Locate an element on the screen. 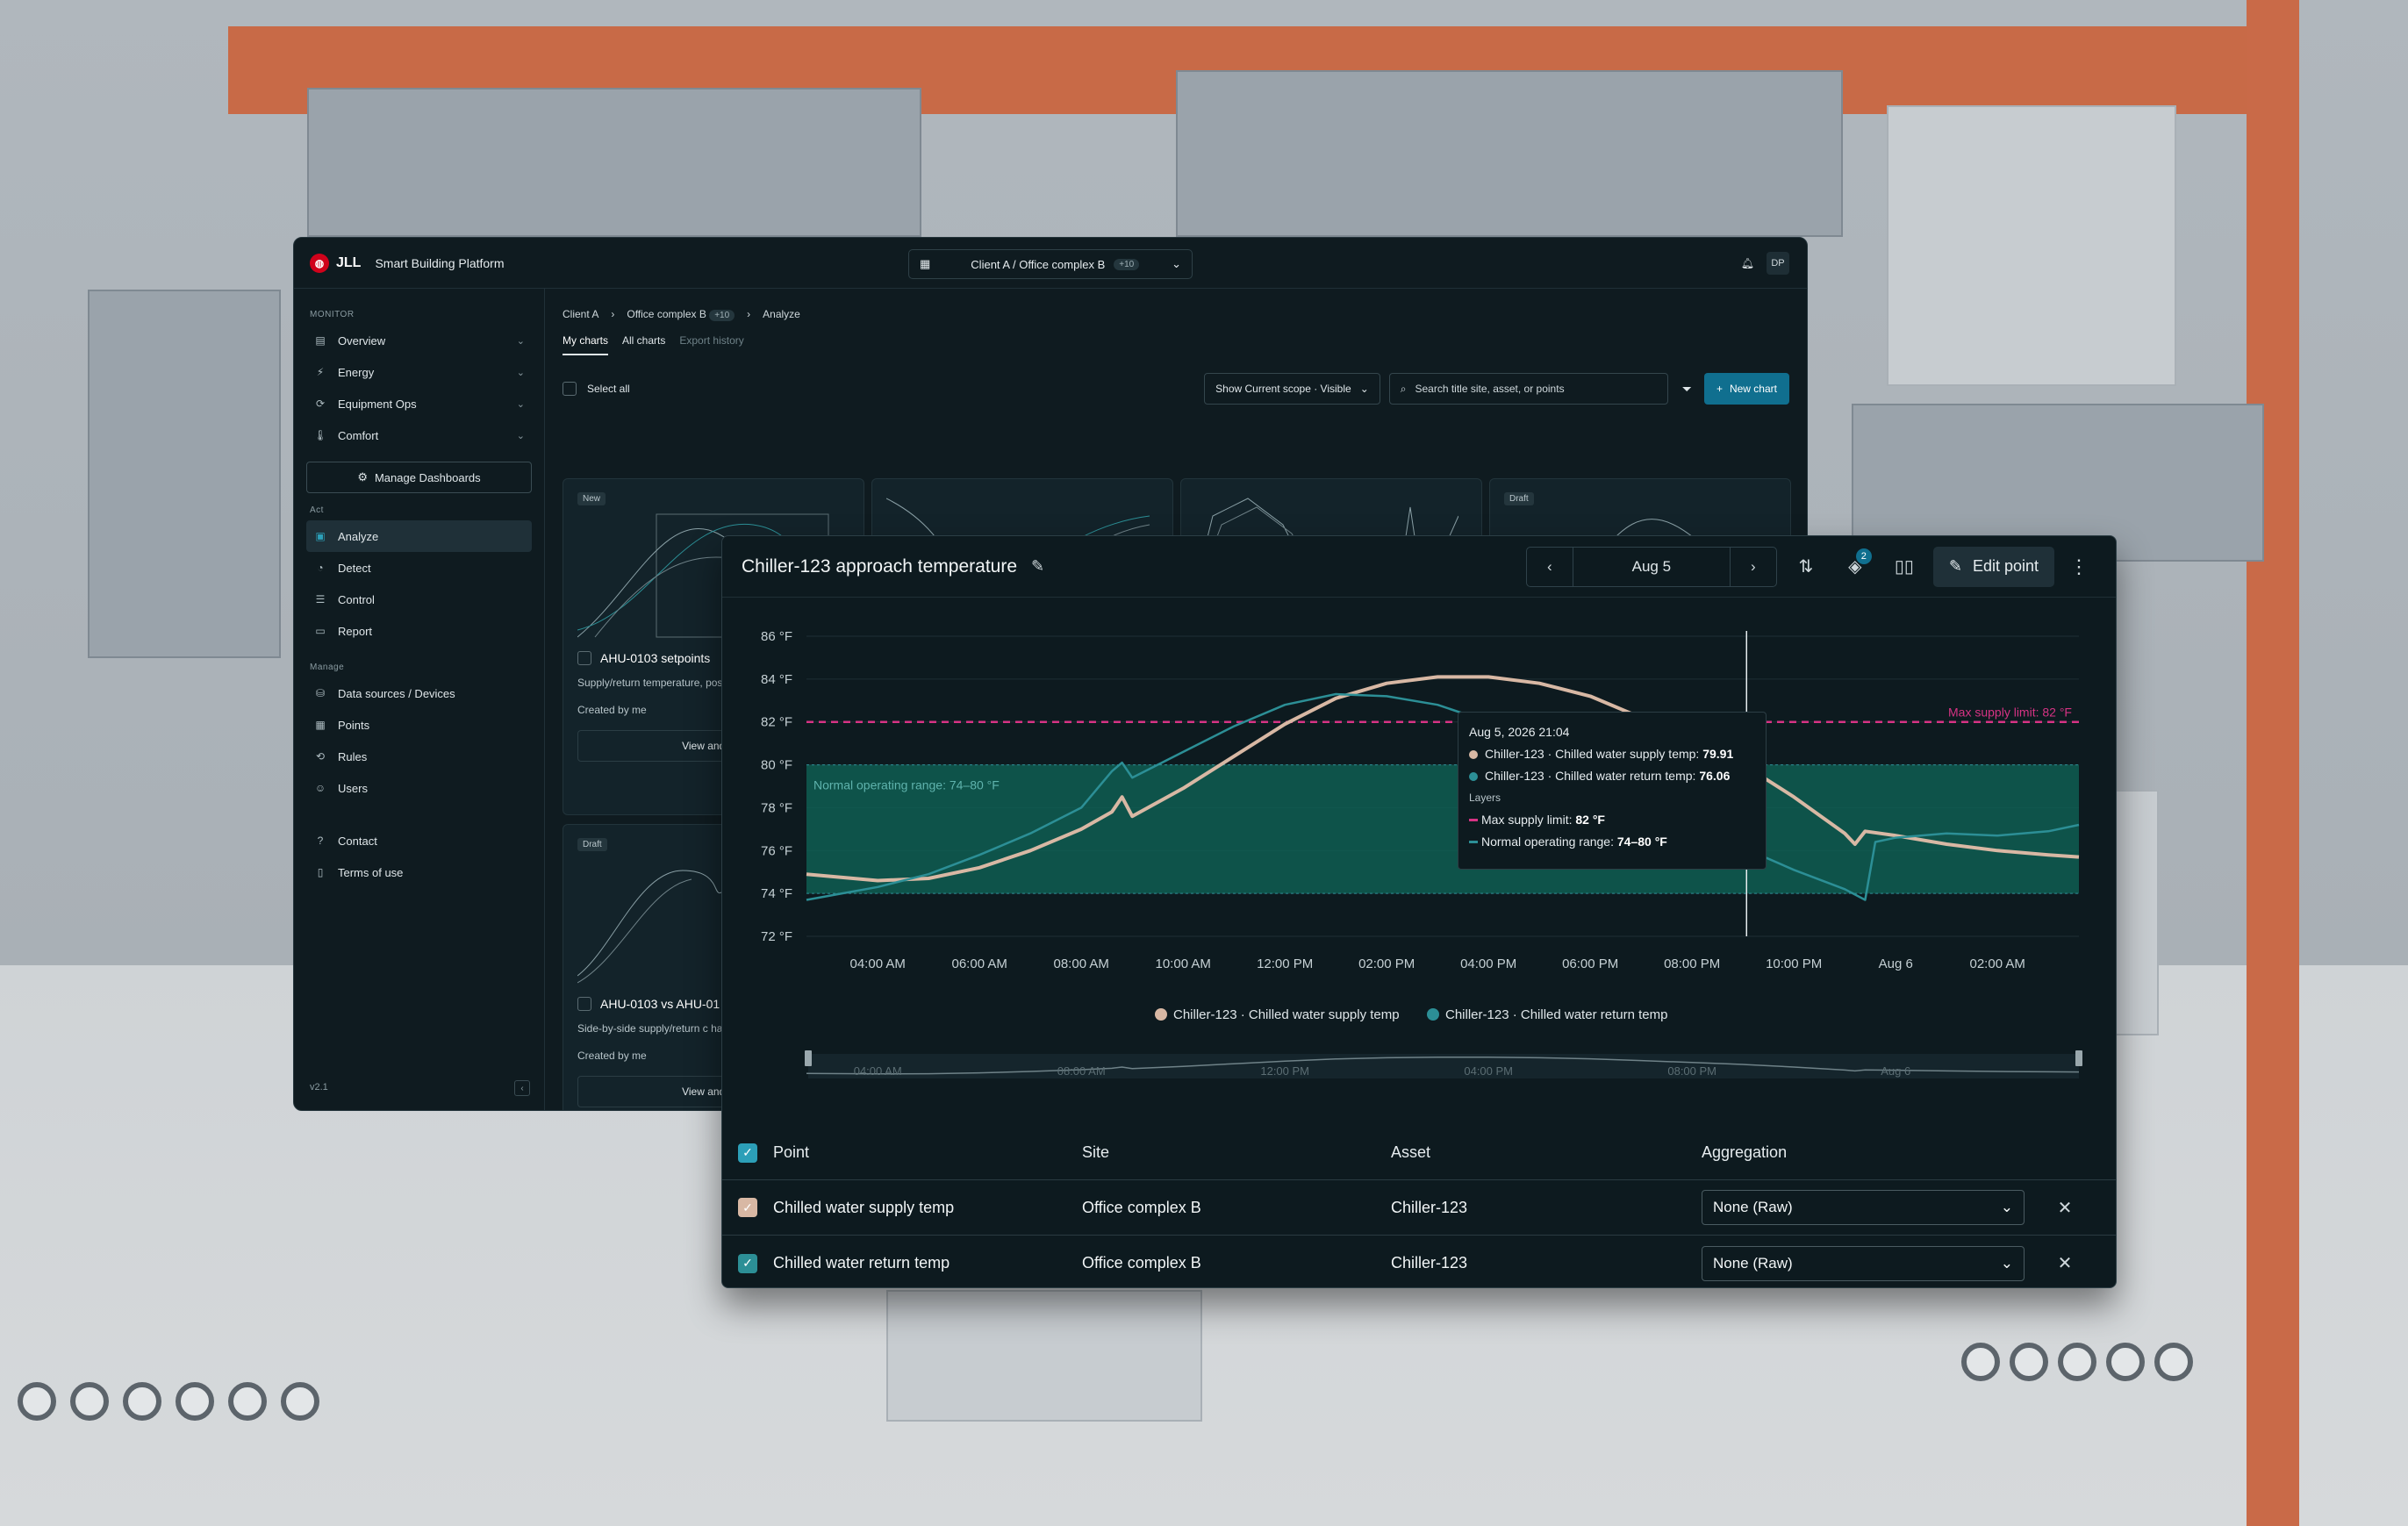 The width and height of the screenshot is (2408, 1526). more-vertical-icon: ⋮ is located at coordinates (2078, 567).